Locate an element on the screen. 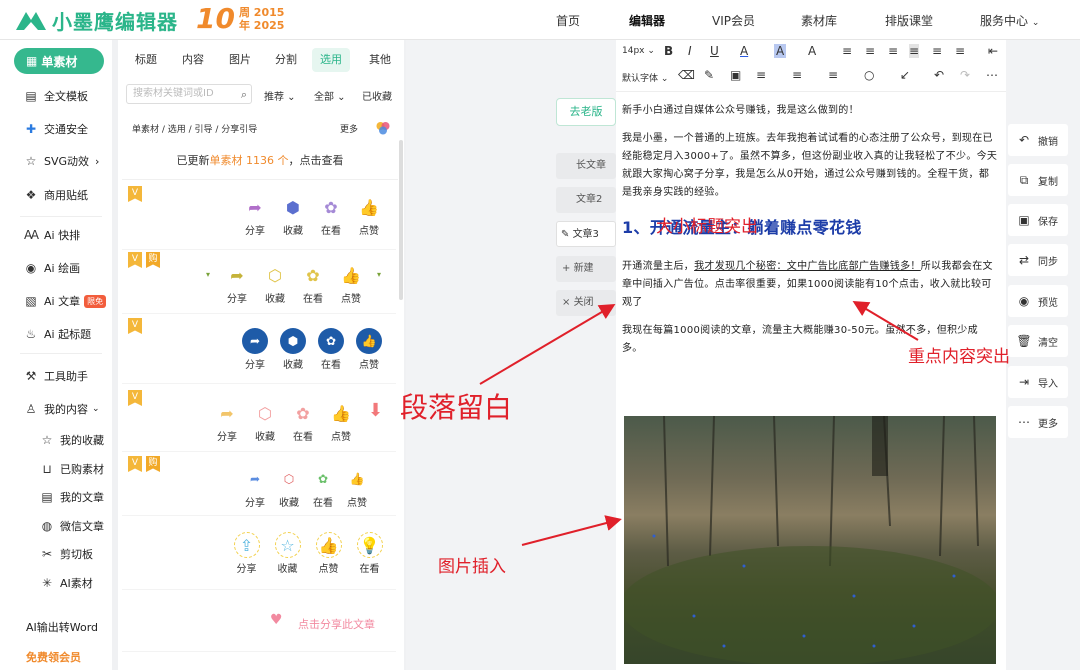 The image size is (1080, 670). filter-all: 全部 ⌄ is located at coordinates (330, 95).